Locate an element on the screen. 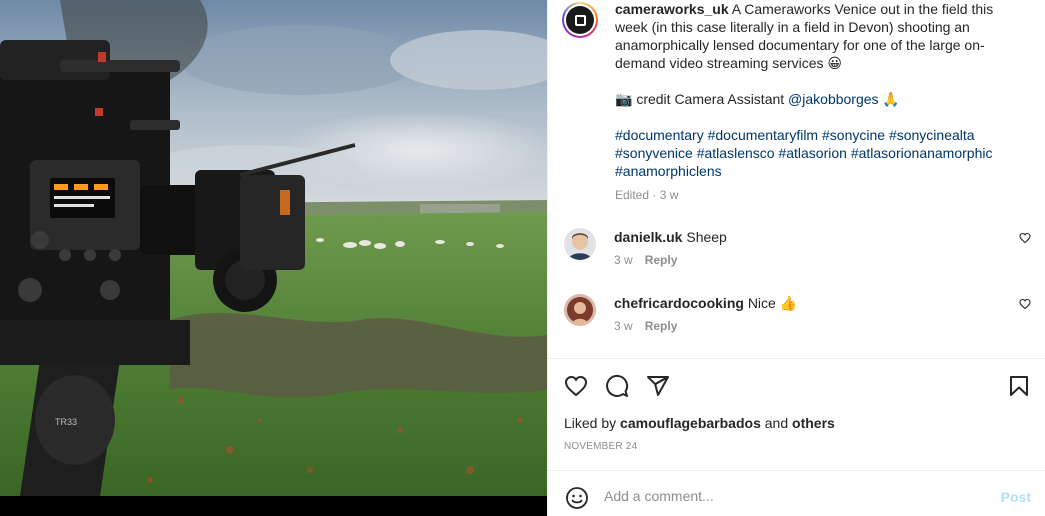 The image size is (1045, 516). mention-link: @jakobborges is located at coordinates (833, 99).